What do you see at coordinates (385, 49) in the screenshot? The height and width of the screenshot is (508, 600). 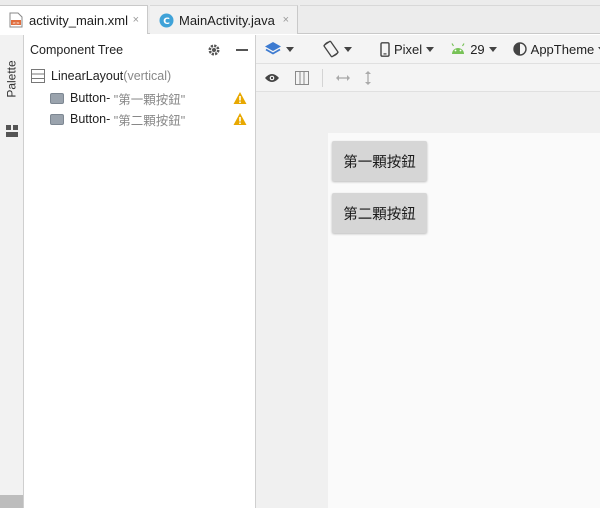 I see `phone-icon` at bounding box center [385, 49].